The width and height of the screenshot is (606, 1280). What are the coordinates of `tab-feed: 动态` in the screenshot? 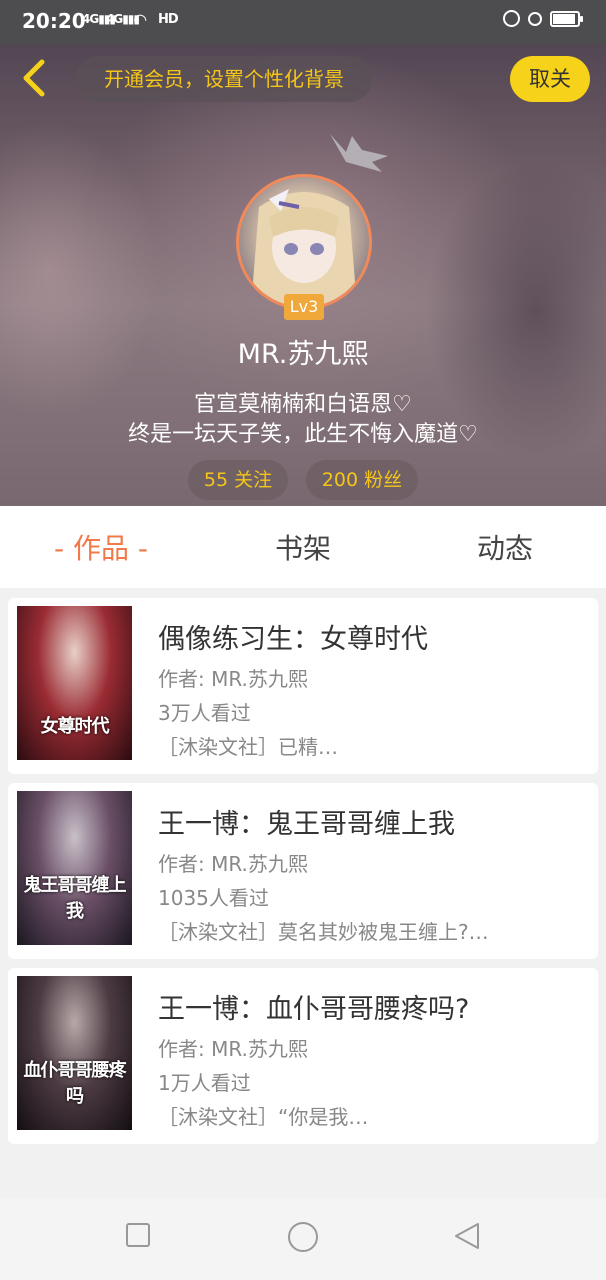 It's located at (505, 547).